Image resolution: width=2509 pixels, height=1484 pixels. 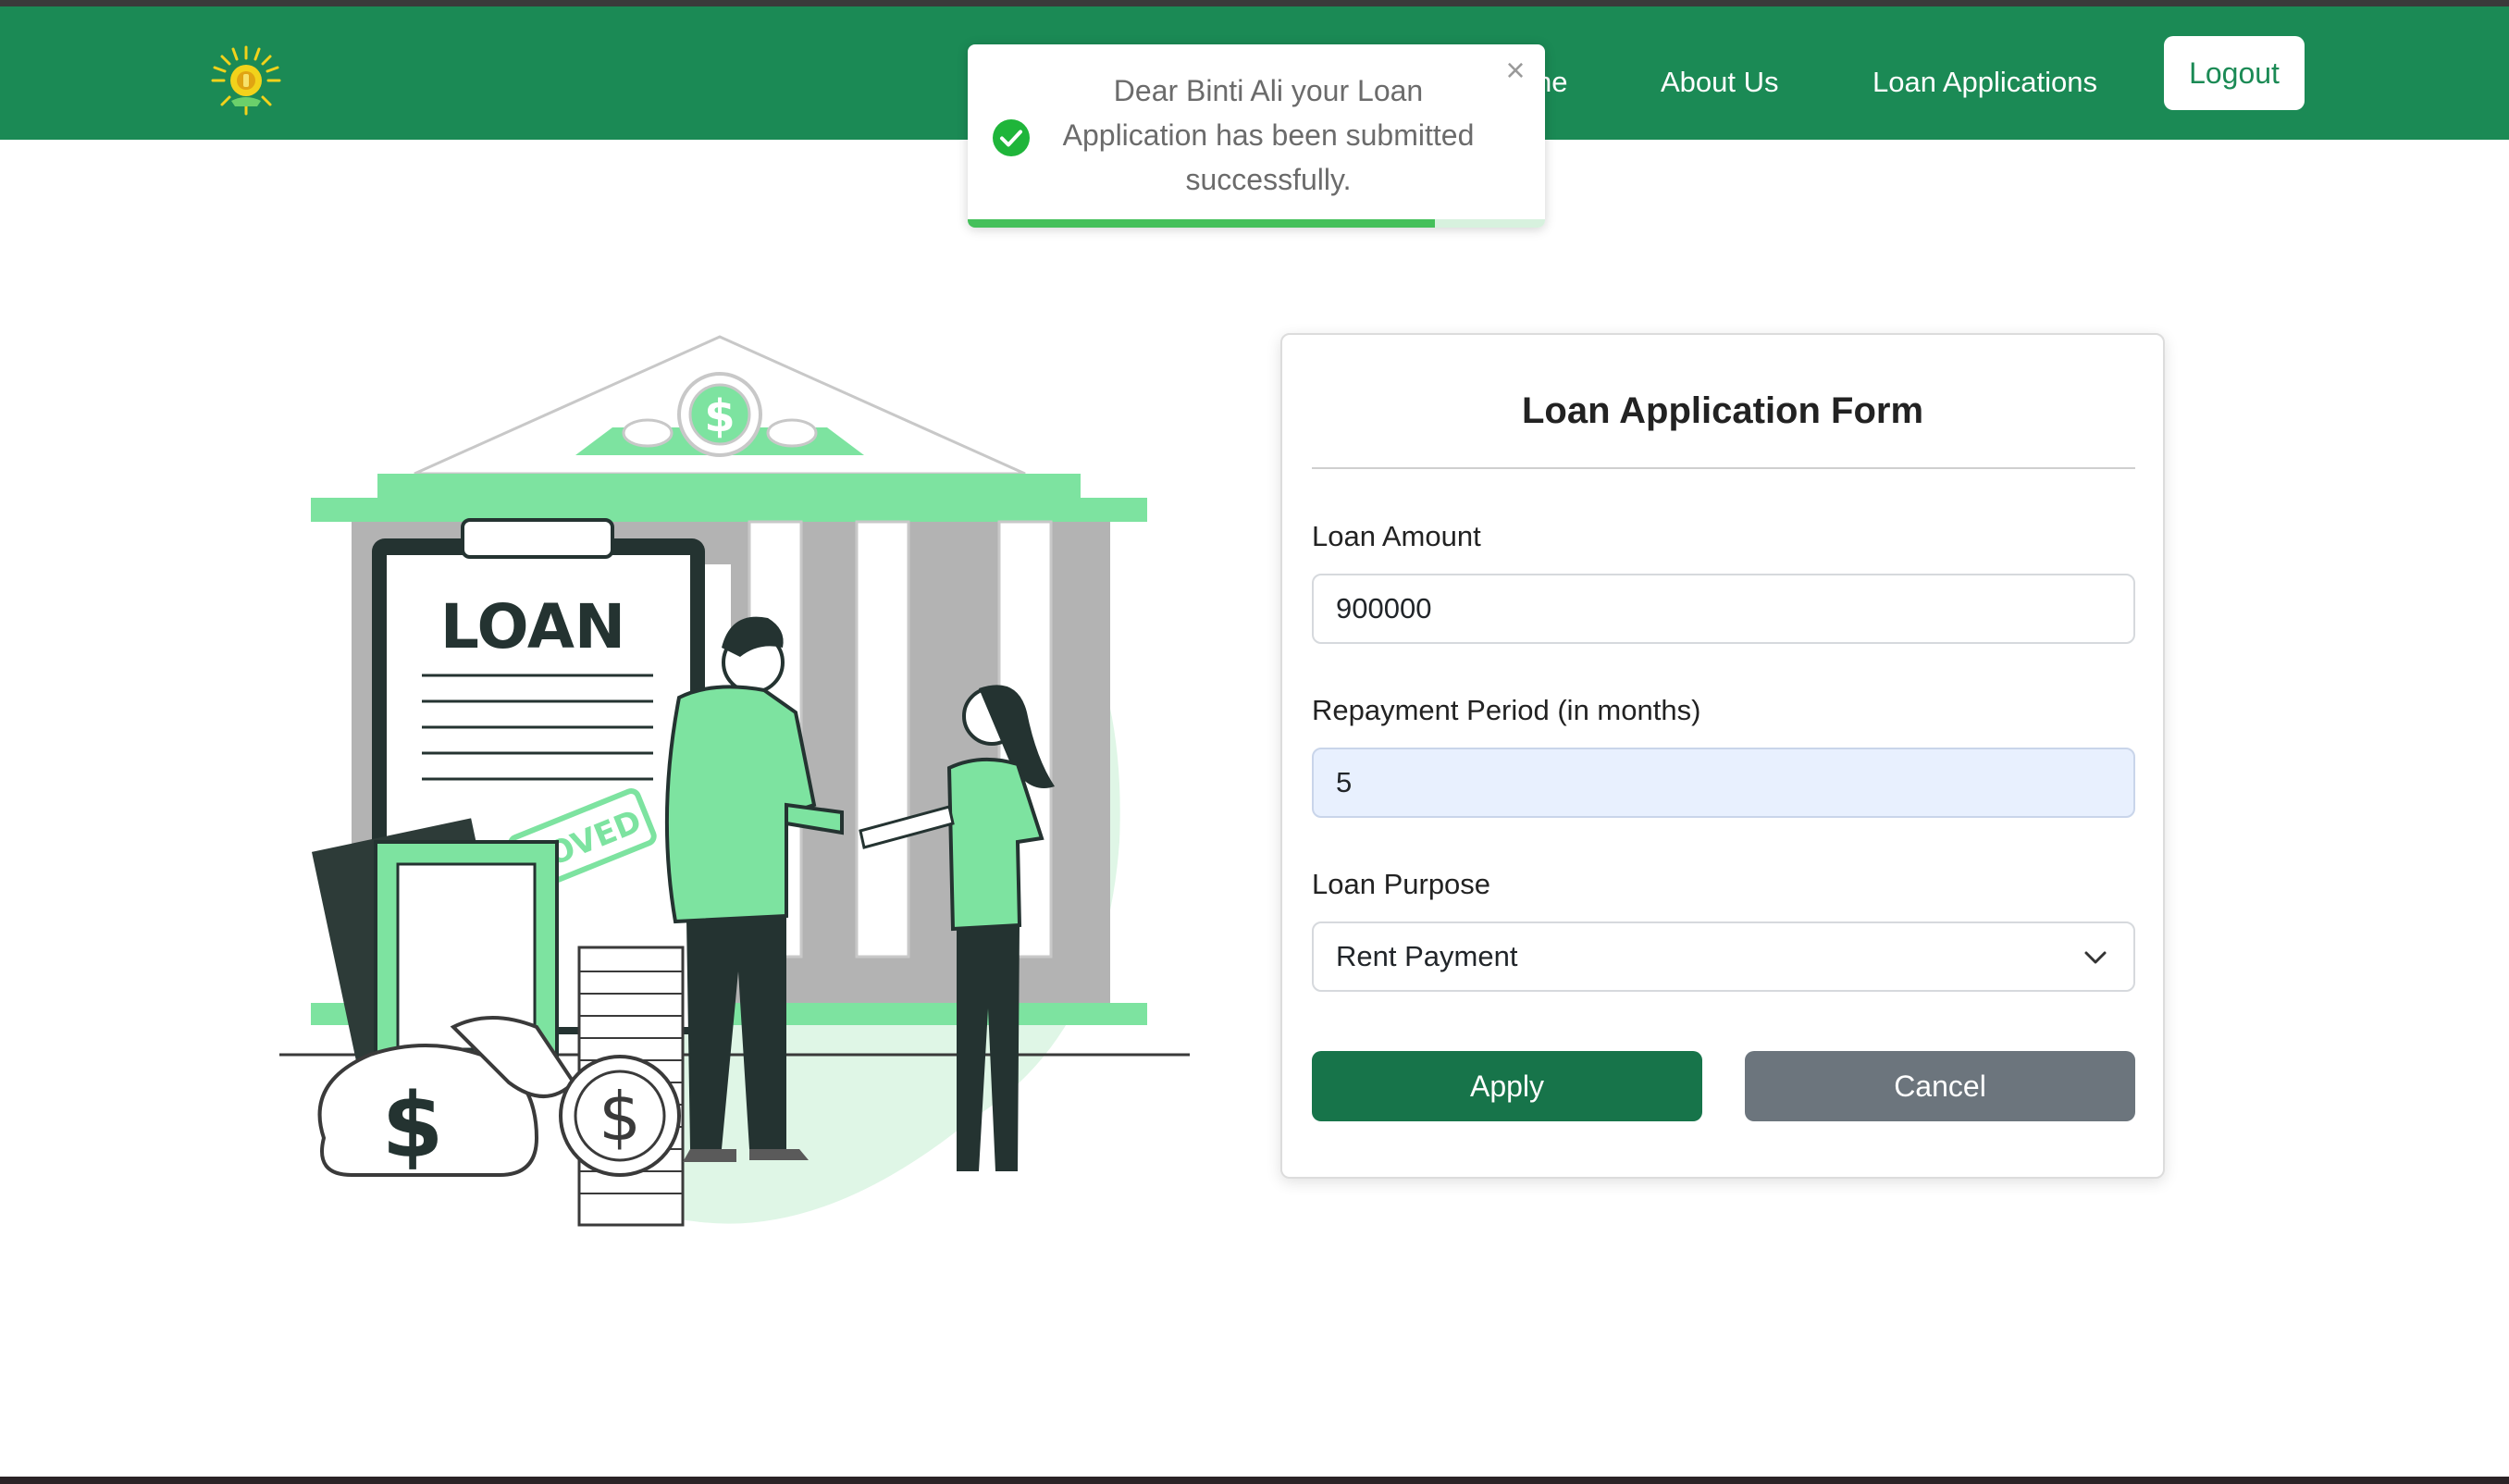 I want to click on apply-button: Apply, so click(x=1507, y=1086).